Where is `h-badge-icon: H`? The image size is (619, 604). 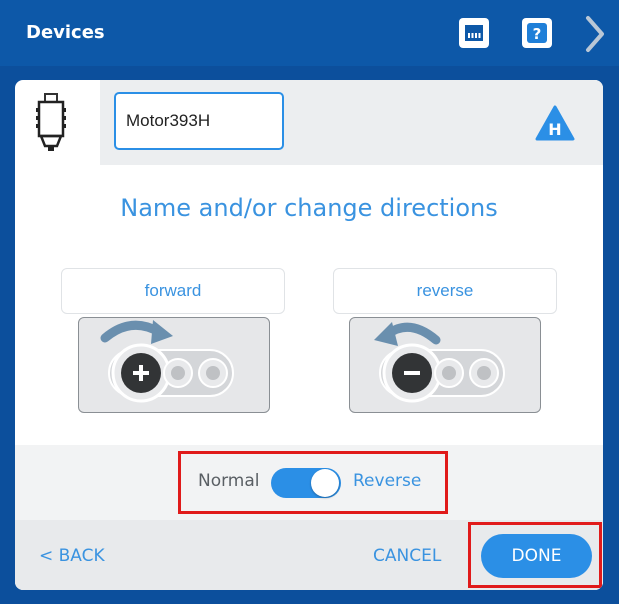
h-badge-icon: H is located at coordinates (555, 123).